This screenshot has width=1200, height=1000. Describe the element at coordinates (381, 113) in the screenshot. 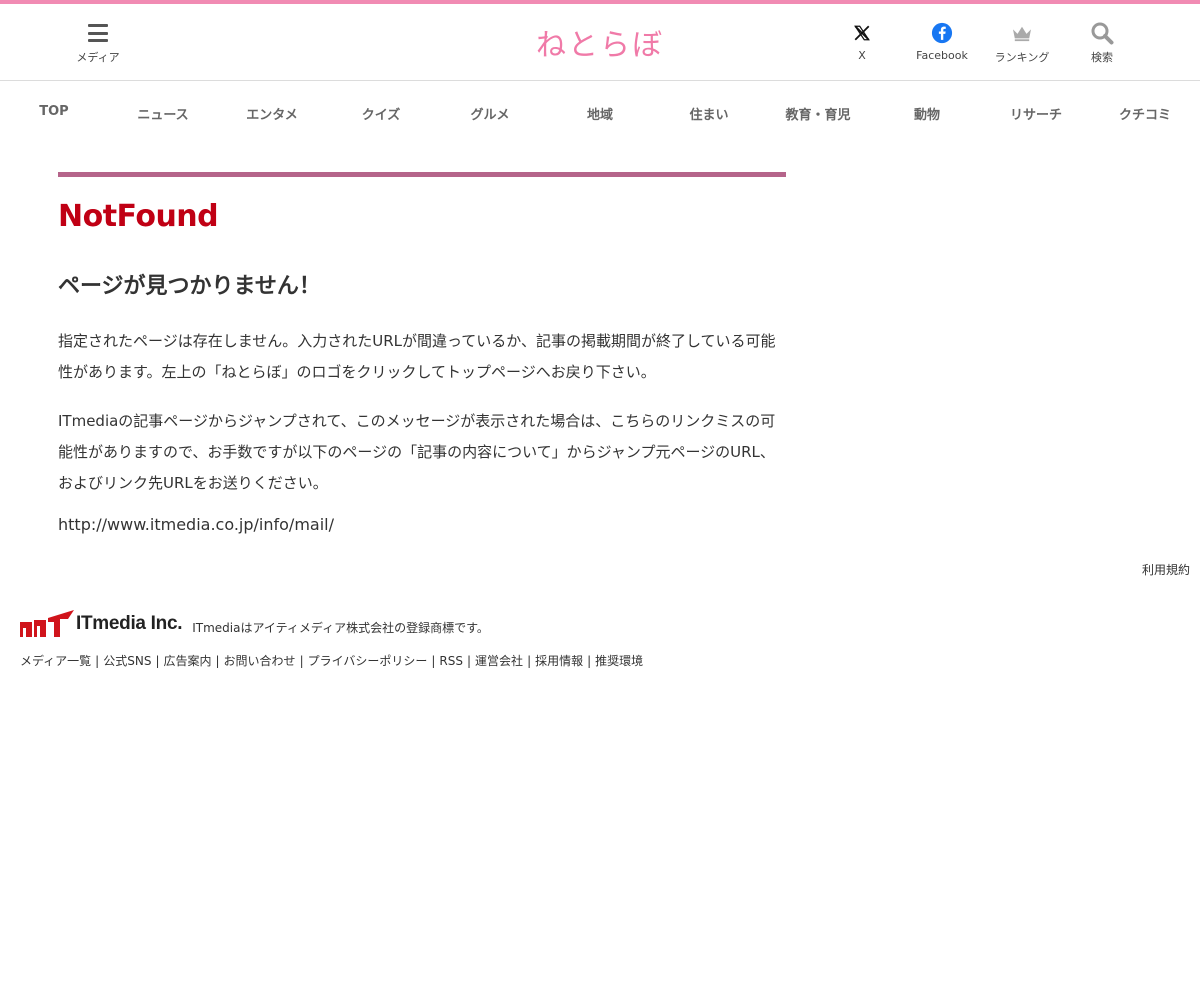

I see `nav-item-quiz: クイズ` at that location.